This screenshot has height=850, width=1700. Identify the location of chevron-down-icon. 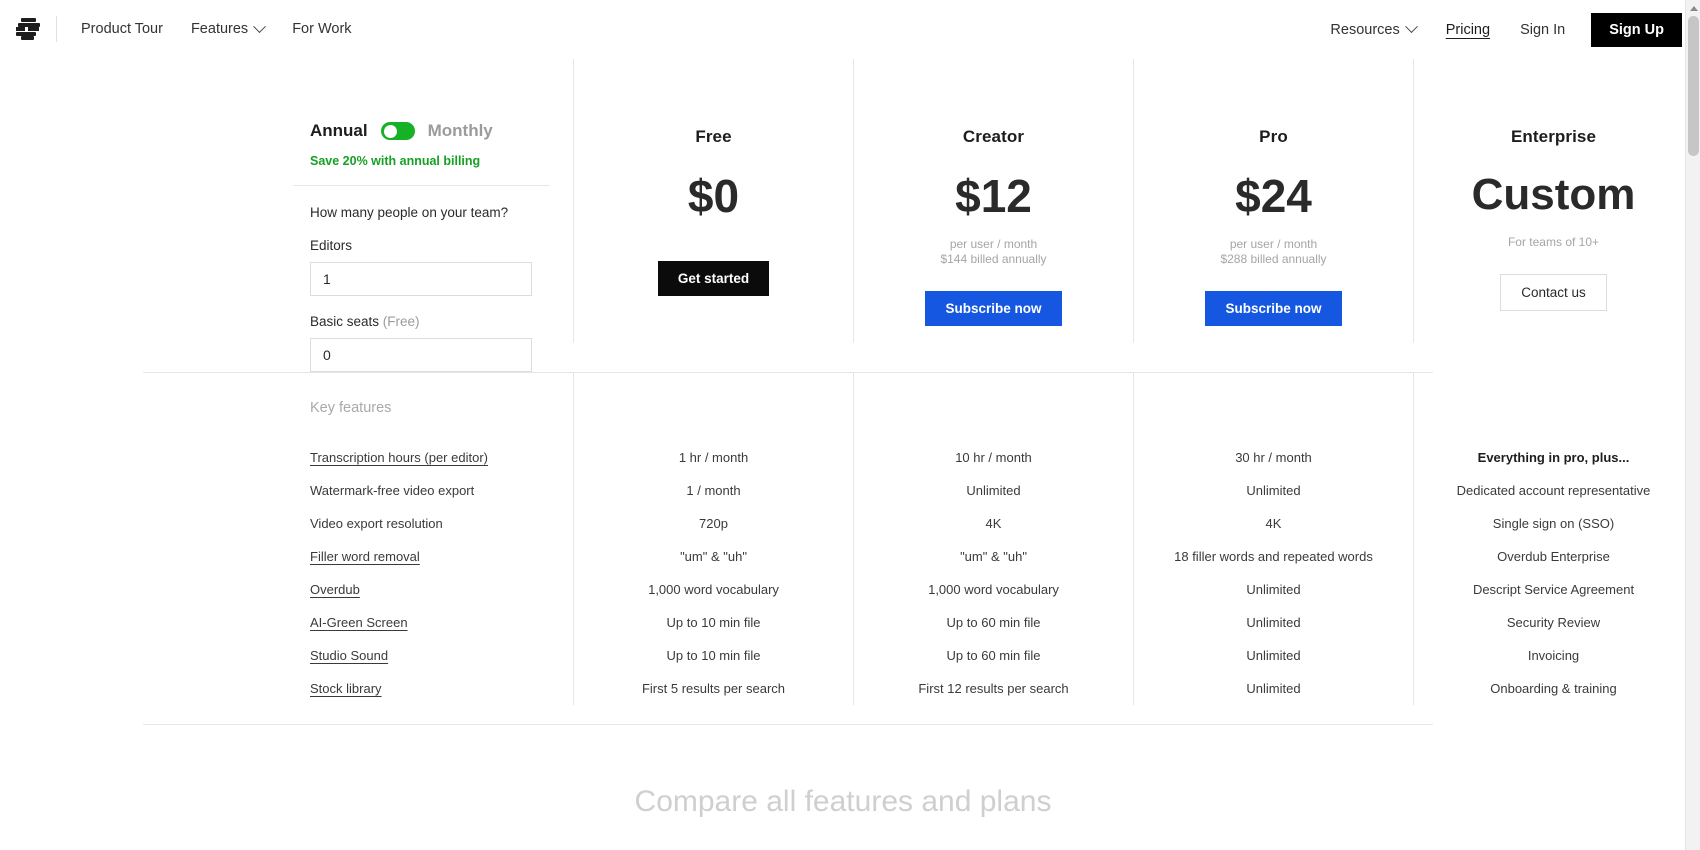
(1411, 27).